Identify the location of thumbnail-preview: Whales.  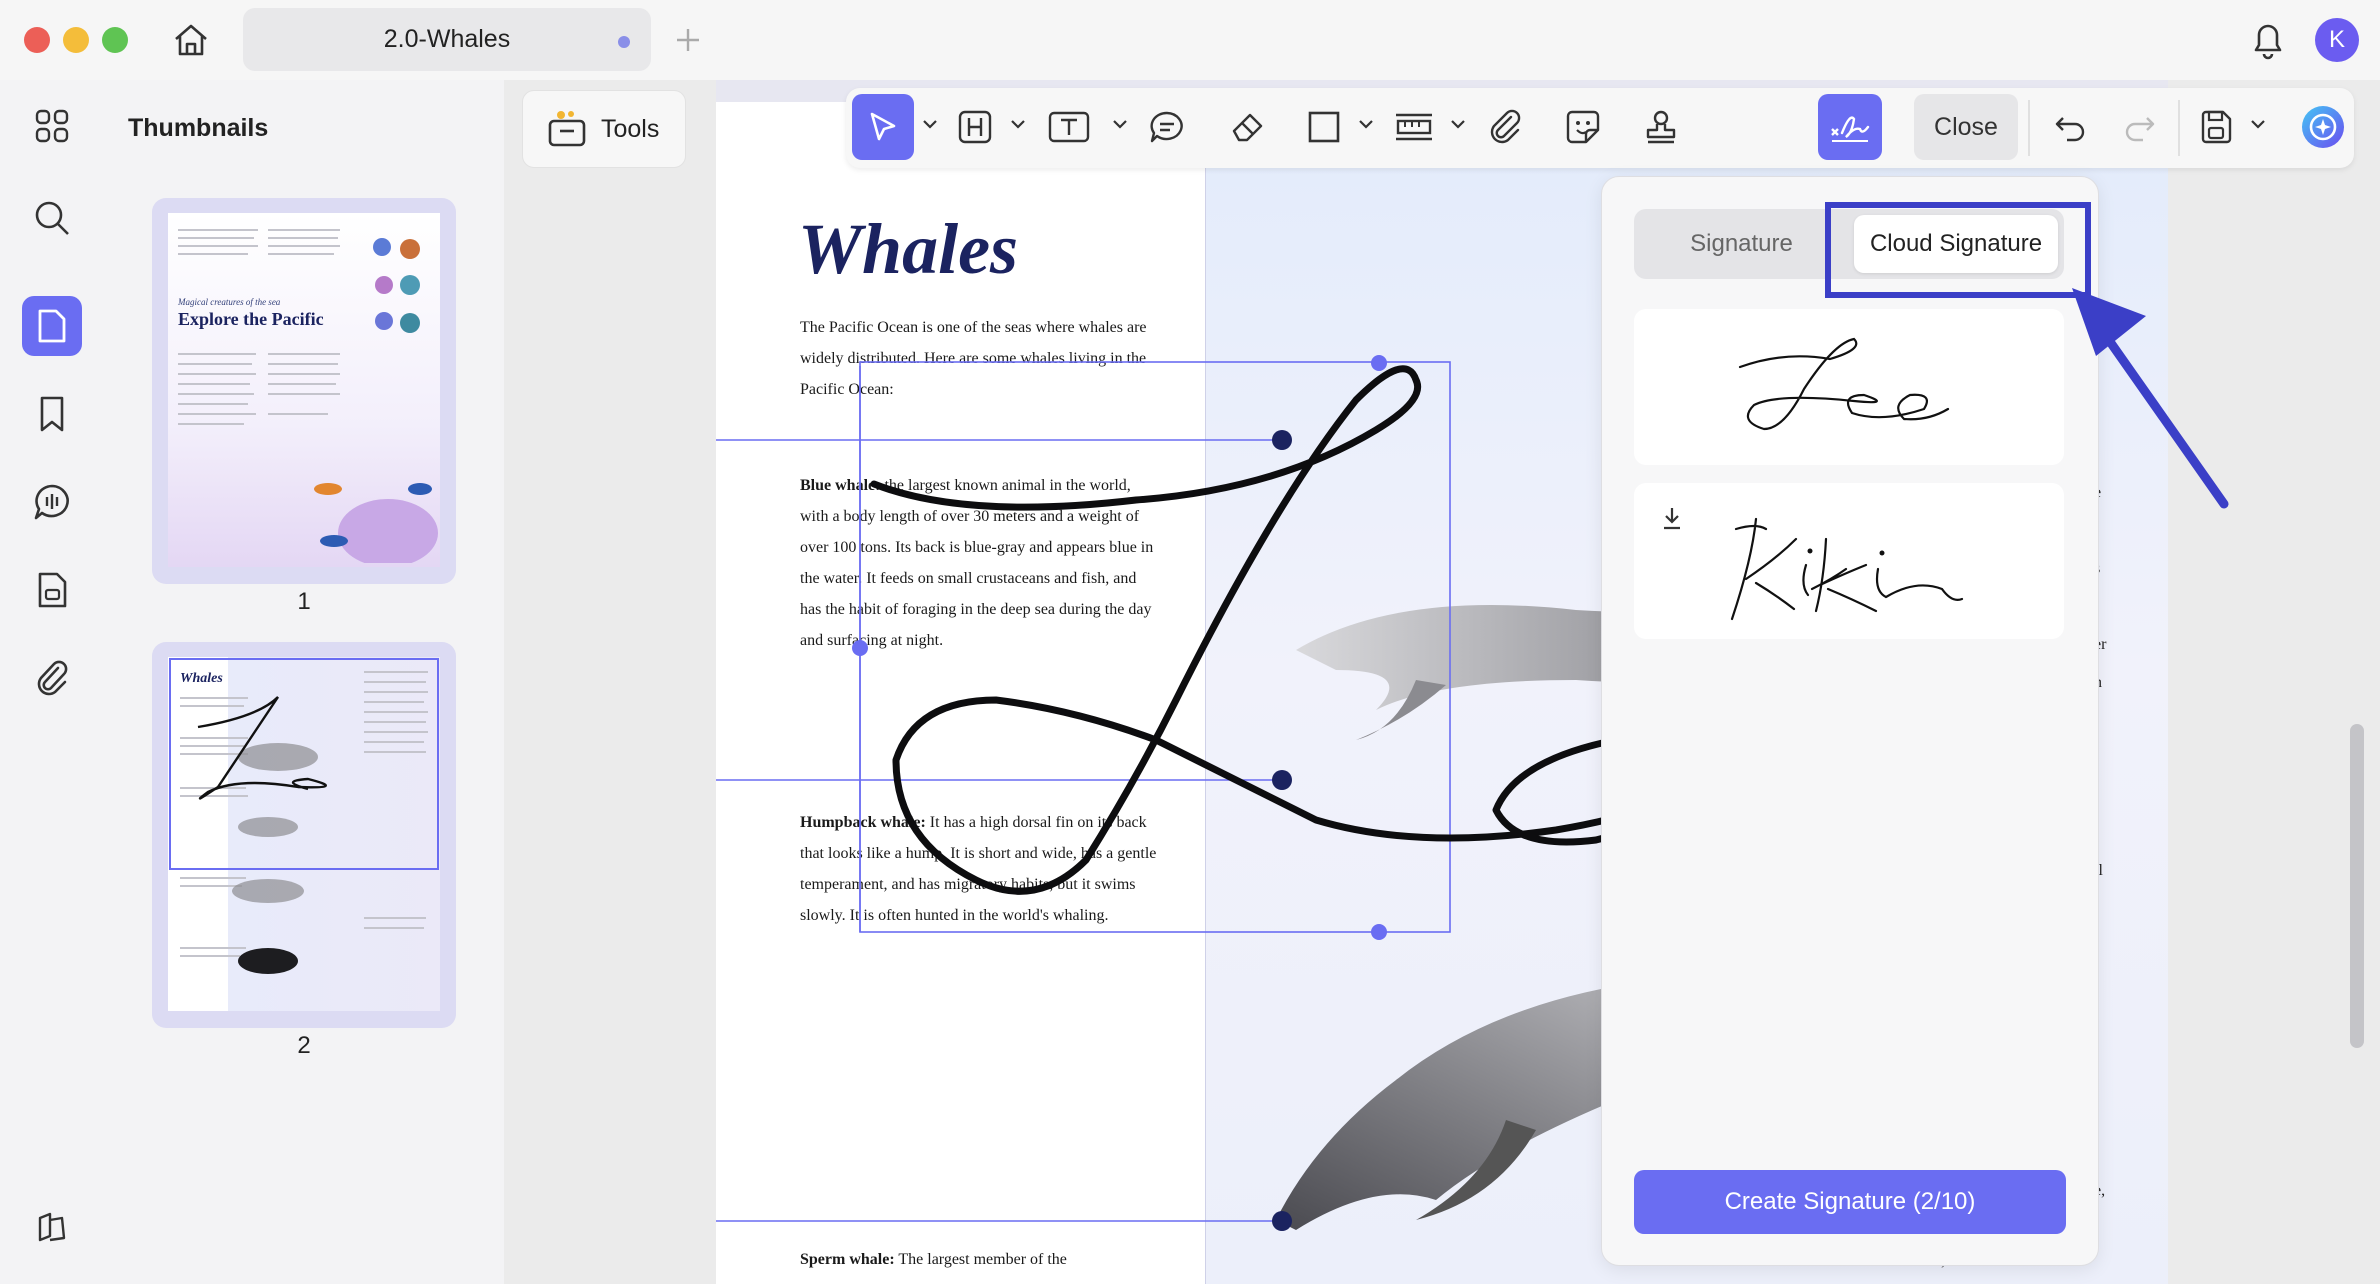
(304, 834).